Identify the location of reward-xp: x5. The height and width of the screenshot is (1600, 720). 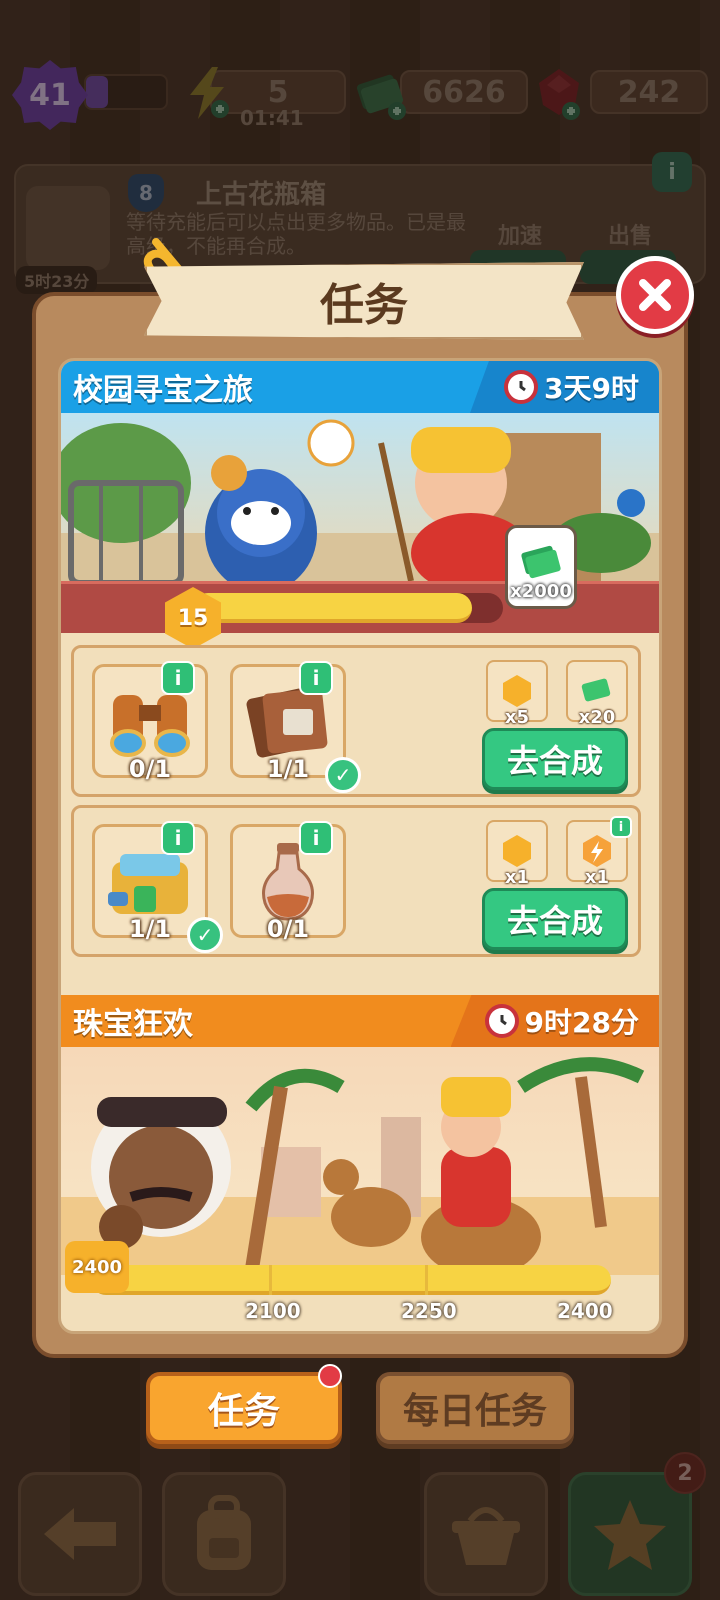
(517, 694).